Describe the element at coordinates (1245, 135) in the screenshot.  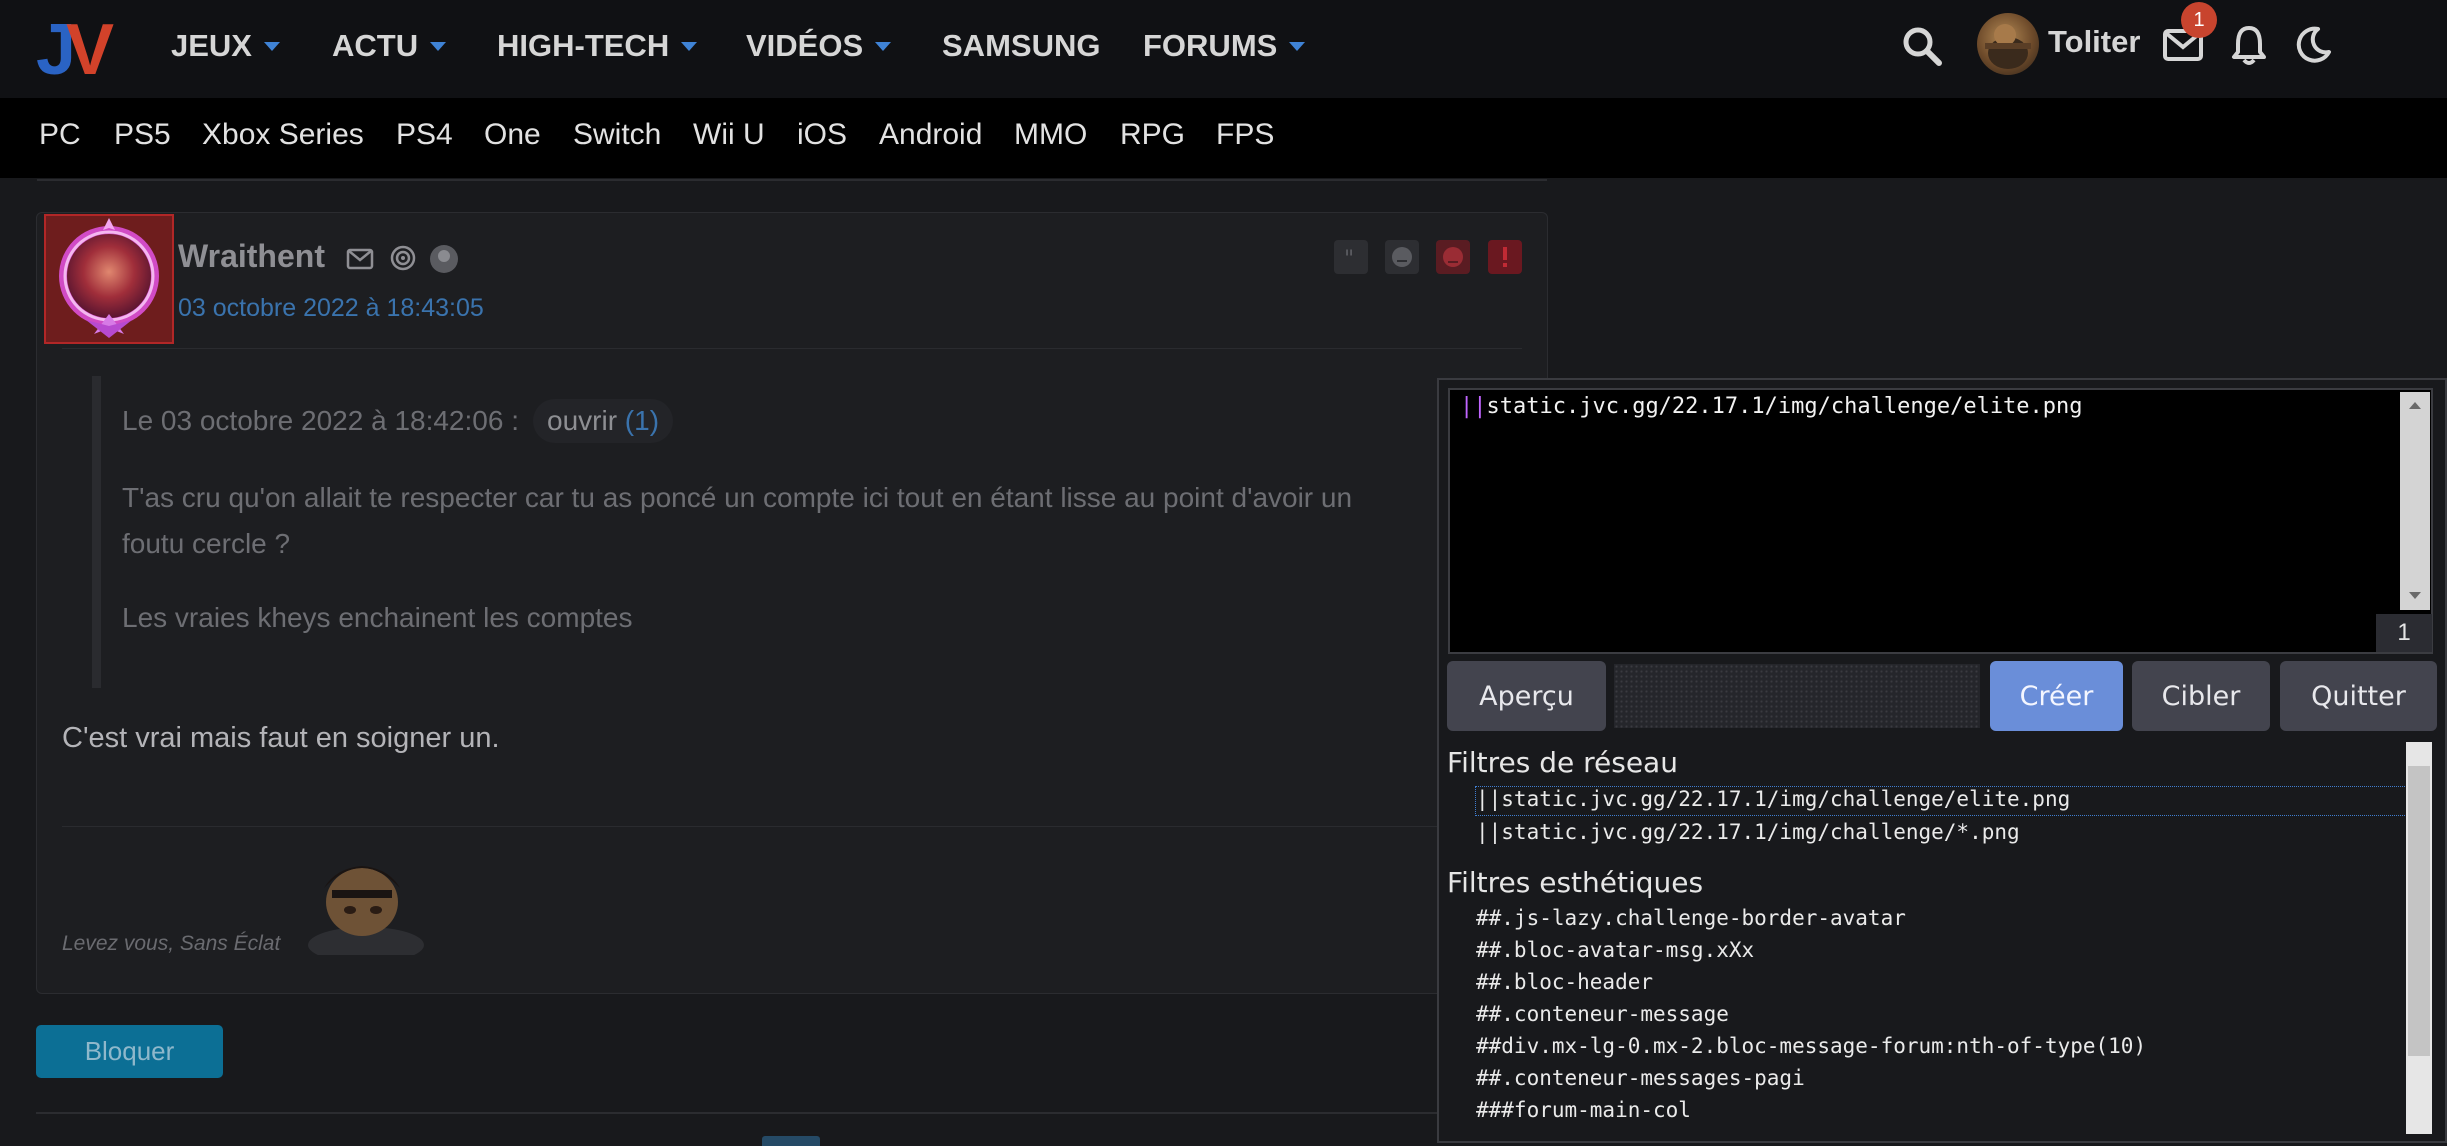
I see `subnav-fps: FPS` at that location.